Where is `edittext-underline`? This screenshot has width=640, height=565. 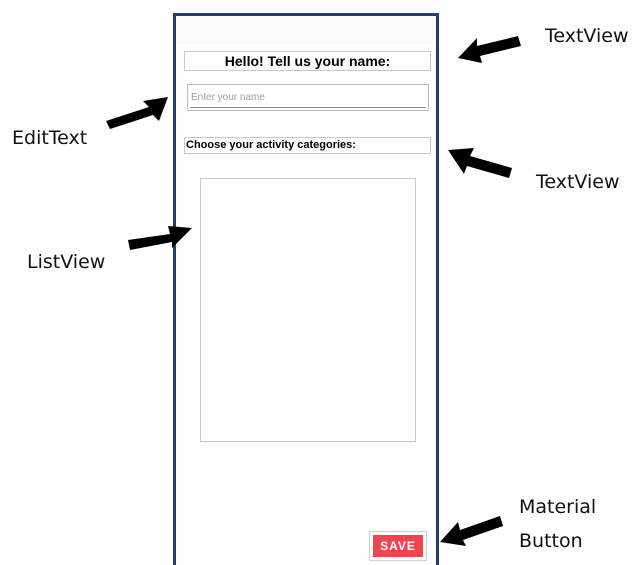 edittext-underline is located at coordinates (308, 107).